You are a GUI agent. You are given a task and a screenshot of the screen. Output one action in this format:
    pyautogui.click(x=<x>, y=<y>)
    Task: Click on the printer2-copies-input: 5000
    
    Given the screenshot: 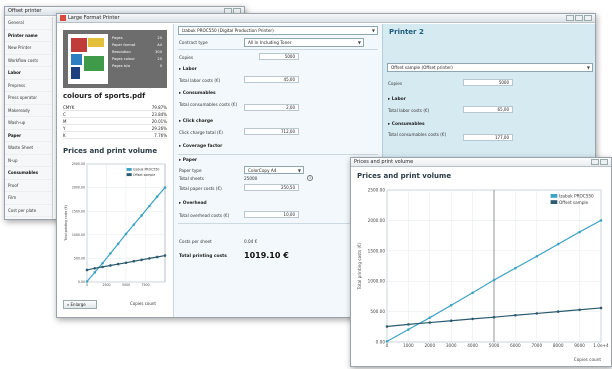 What is the action you would take?
    pyautogui.click(x=488, y=82)
    